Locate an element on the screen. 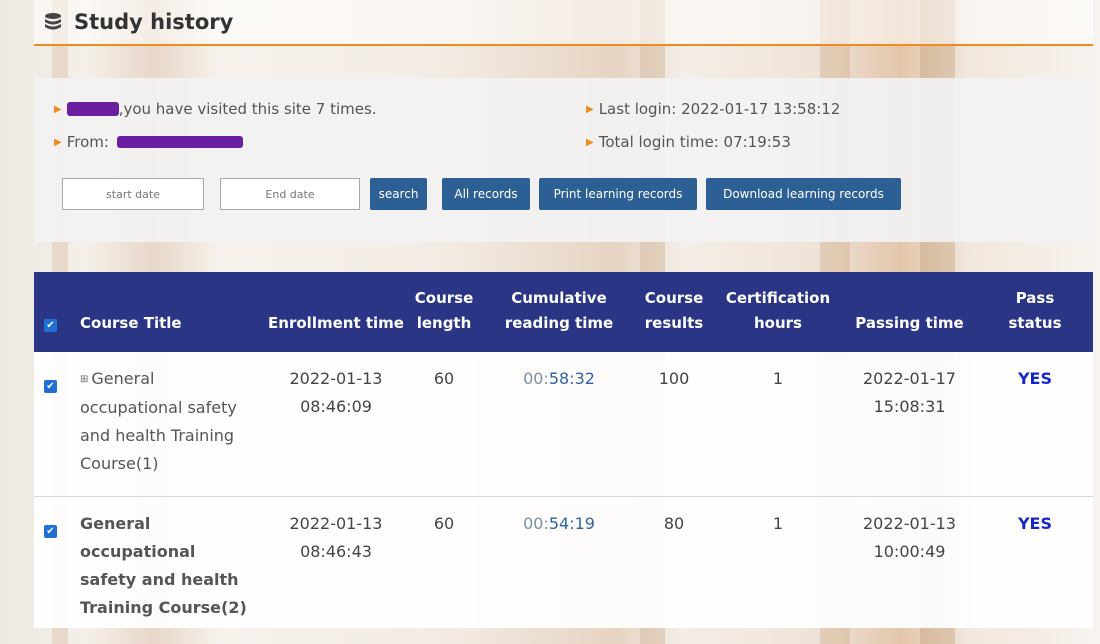 The image size is (1100, 644). header-cumulative-reading-time: Cumulative reading time is located at coordinates (559, 312).